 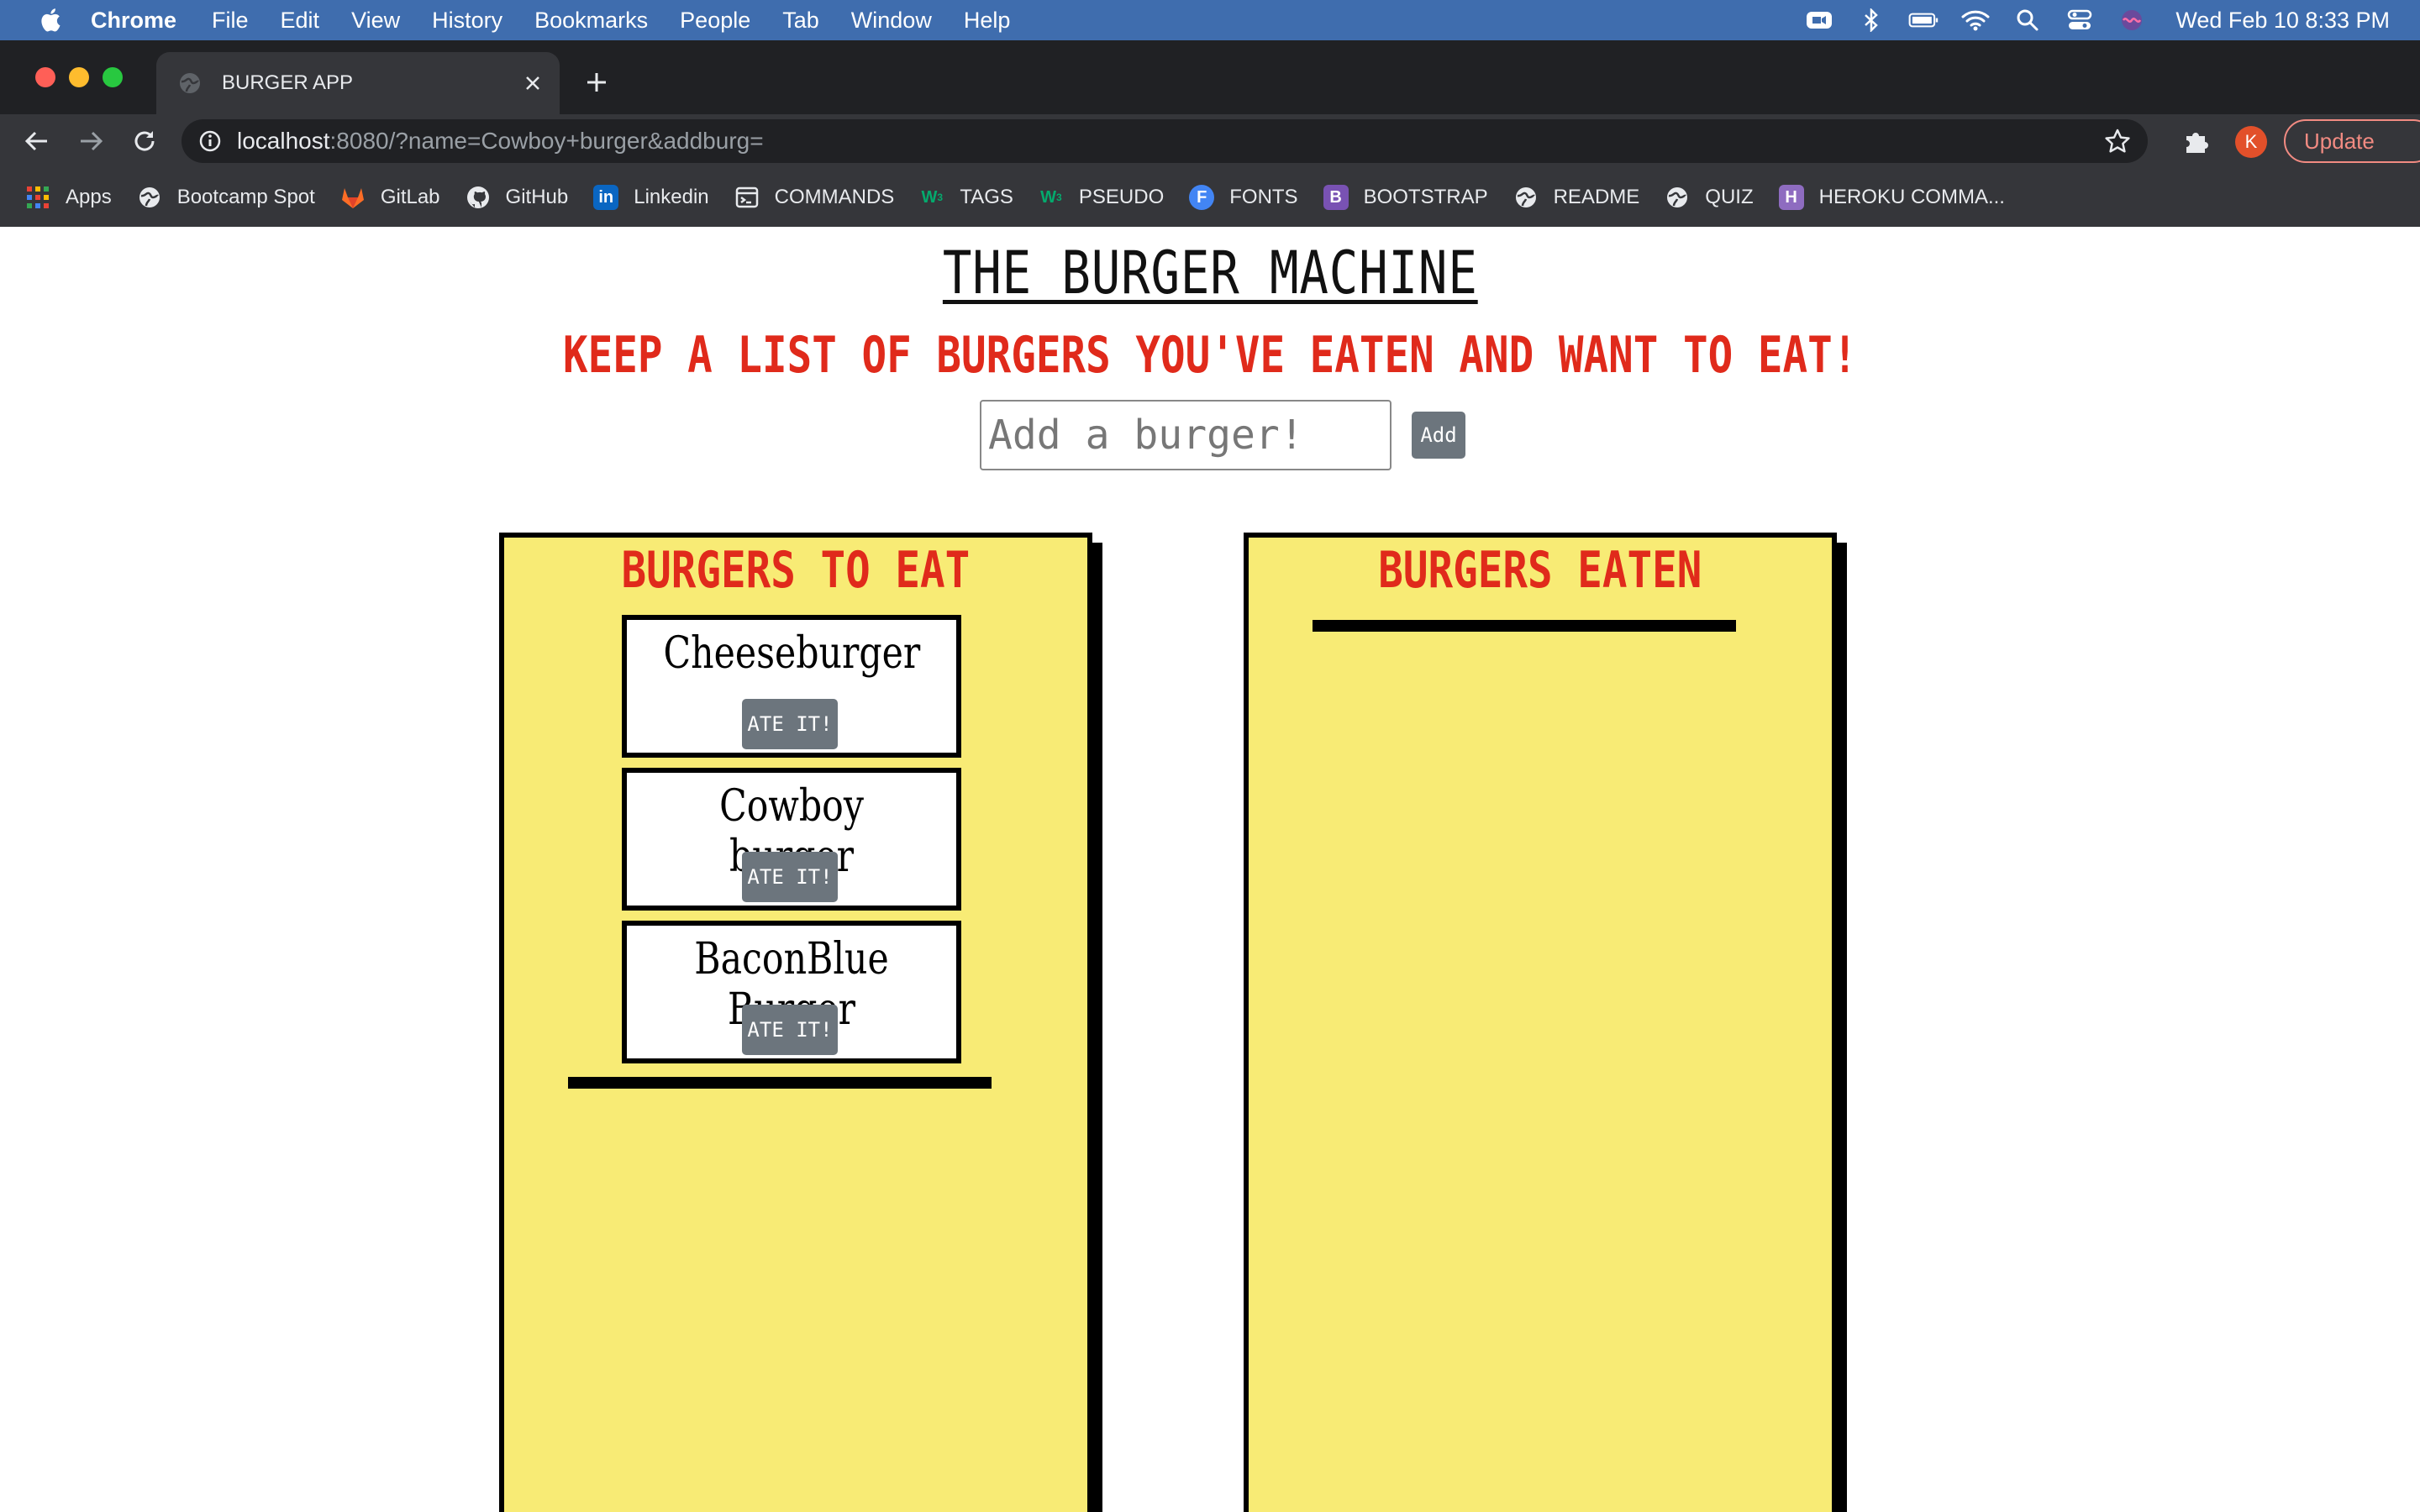 I want to click on apps-grid-icon, so click(x=37, y=197).